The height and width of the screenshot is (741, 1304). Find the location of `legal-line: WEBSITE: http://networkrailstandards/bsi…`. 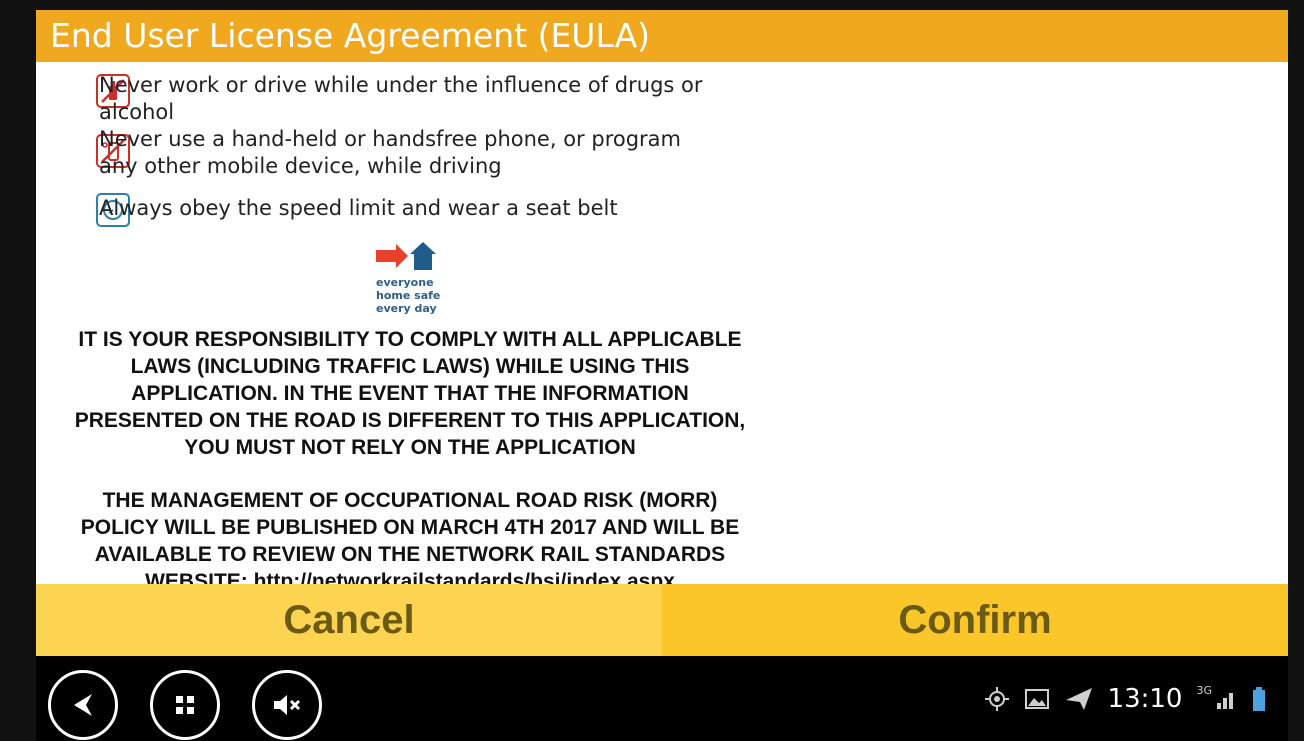

legal-line: WEBSITE: http://networkrailstandards/bsi… is located at coordinates (410, 577).